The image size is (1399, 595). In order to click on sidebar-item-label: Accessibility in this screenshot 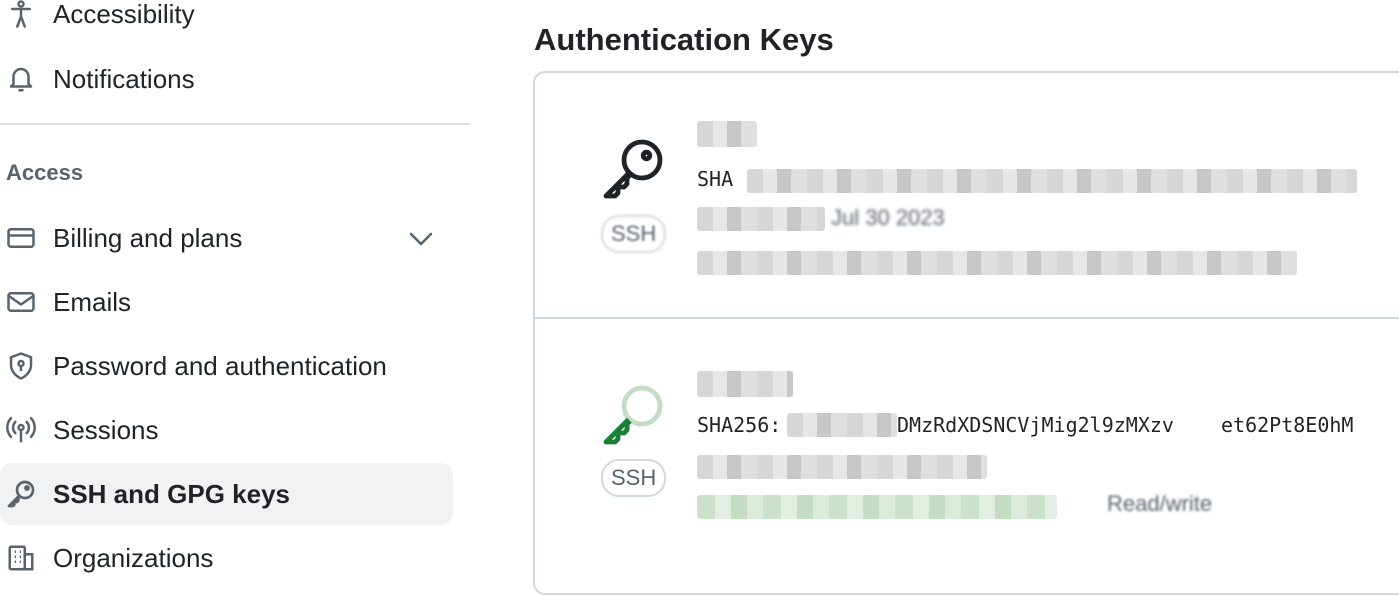, I will do `click(124, 14)`.